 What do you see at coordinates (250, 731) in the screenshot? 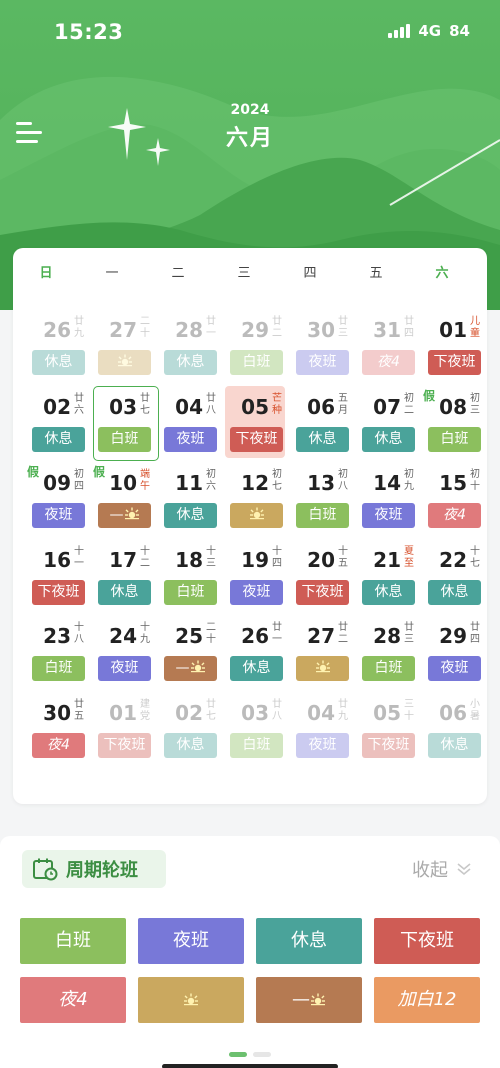
I see `calendar-day-cell: 03 廿八 白班` at bounding box center [250, 731].